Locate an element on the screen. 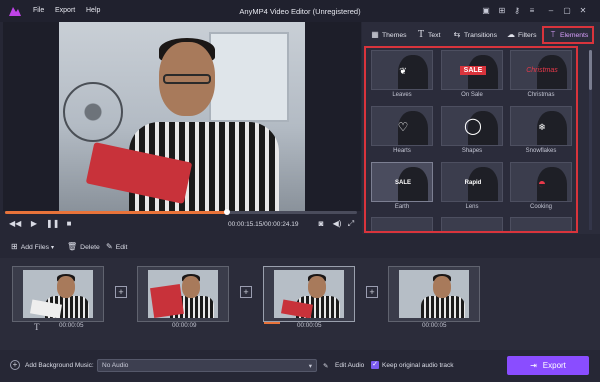 This screenshot has height=382, width=600. edit-audio-icon: ✎ is located at coordinates (325, 366).